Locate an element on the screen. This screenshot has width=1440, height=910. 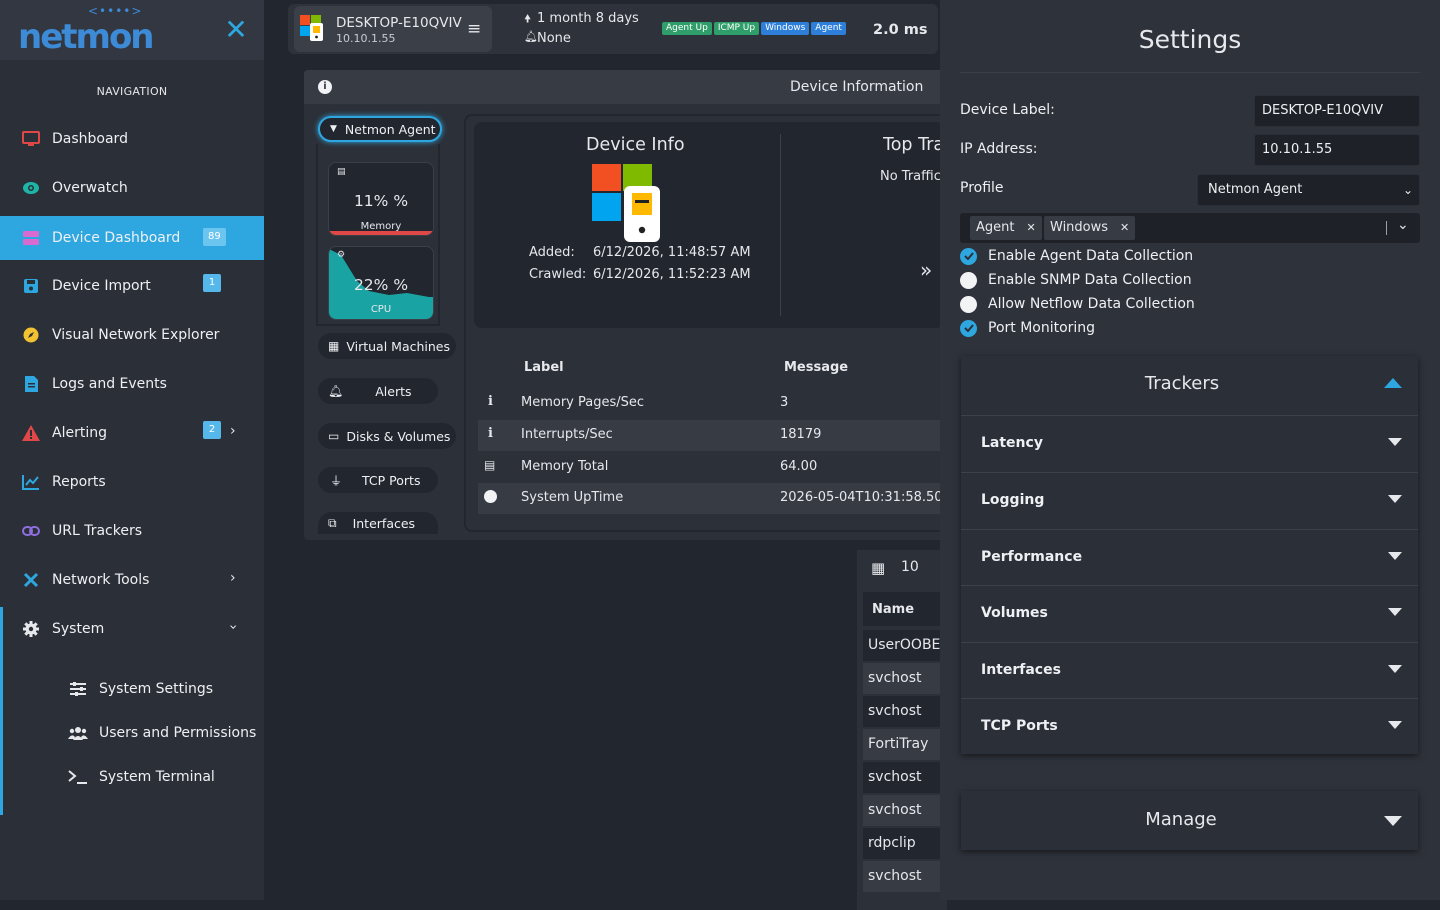
tracker-label: TCP Ports is located at coordinates (1019, 726).